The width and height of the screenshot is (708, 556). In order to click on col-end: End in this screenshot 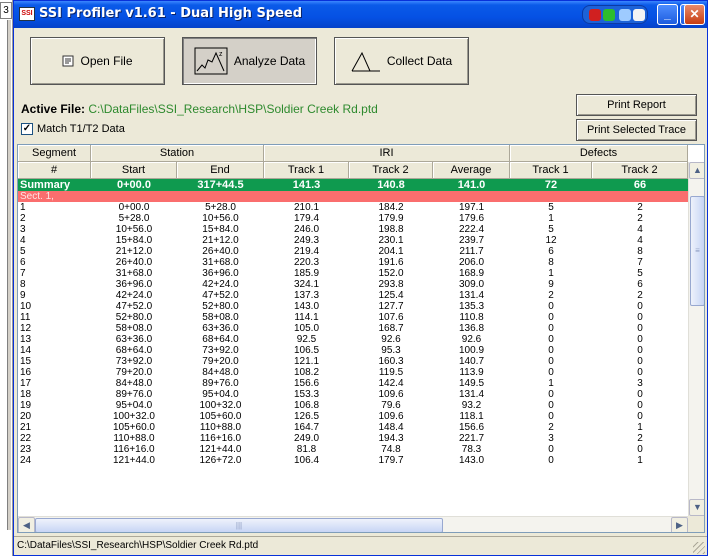, I will do `click(220, 170)`.